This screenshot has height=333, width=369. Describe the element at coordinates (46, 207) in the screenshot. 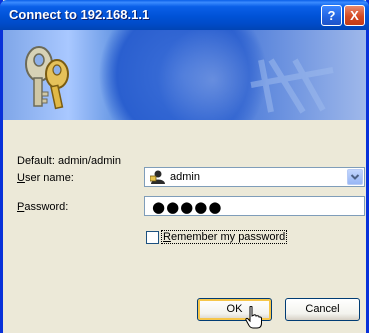

I see `password-label-text: assword:` at that location.